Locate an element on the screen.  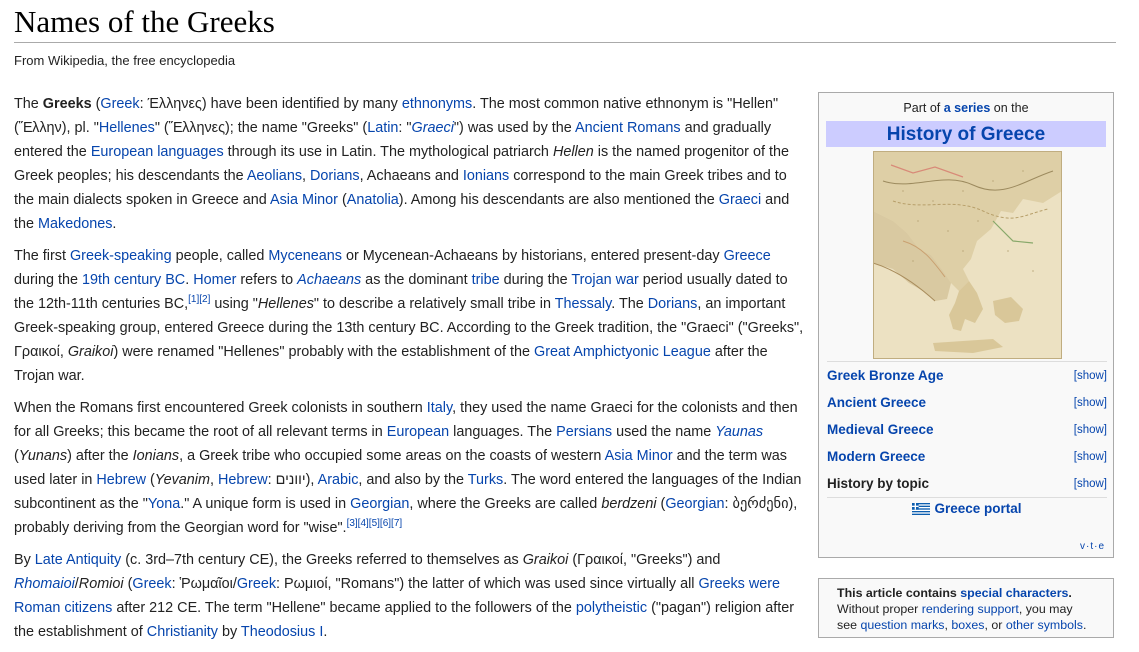
part-of-prefix: Part of is located at coordinates (922, 108).